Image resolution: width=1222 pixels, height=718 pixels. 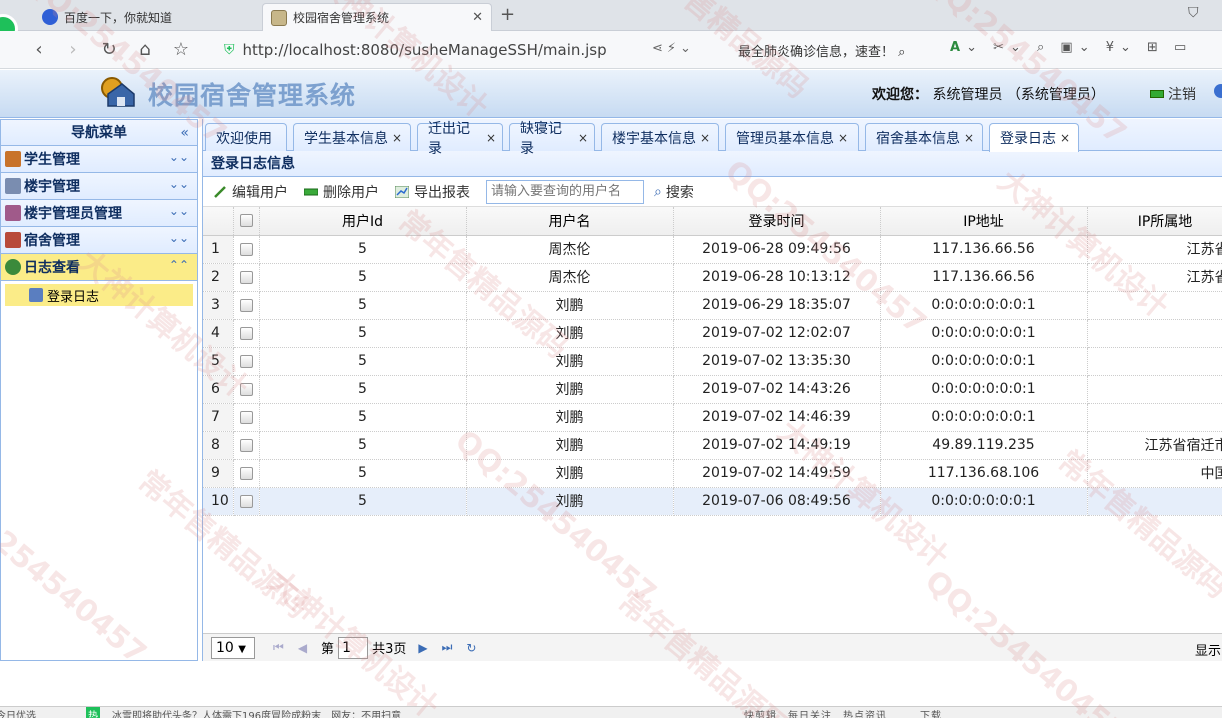 What do you see at coordinates (328, 649) in the screenshot?
I see `page-prefix: 第` at bounding box center [328, 649].